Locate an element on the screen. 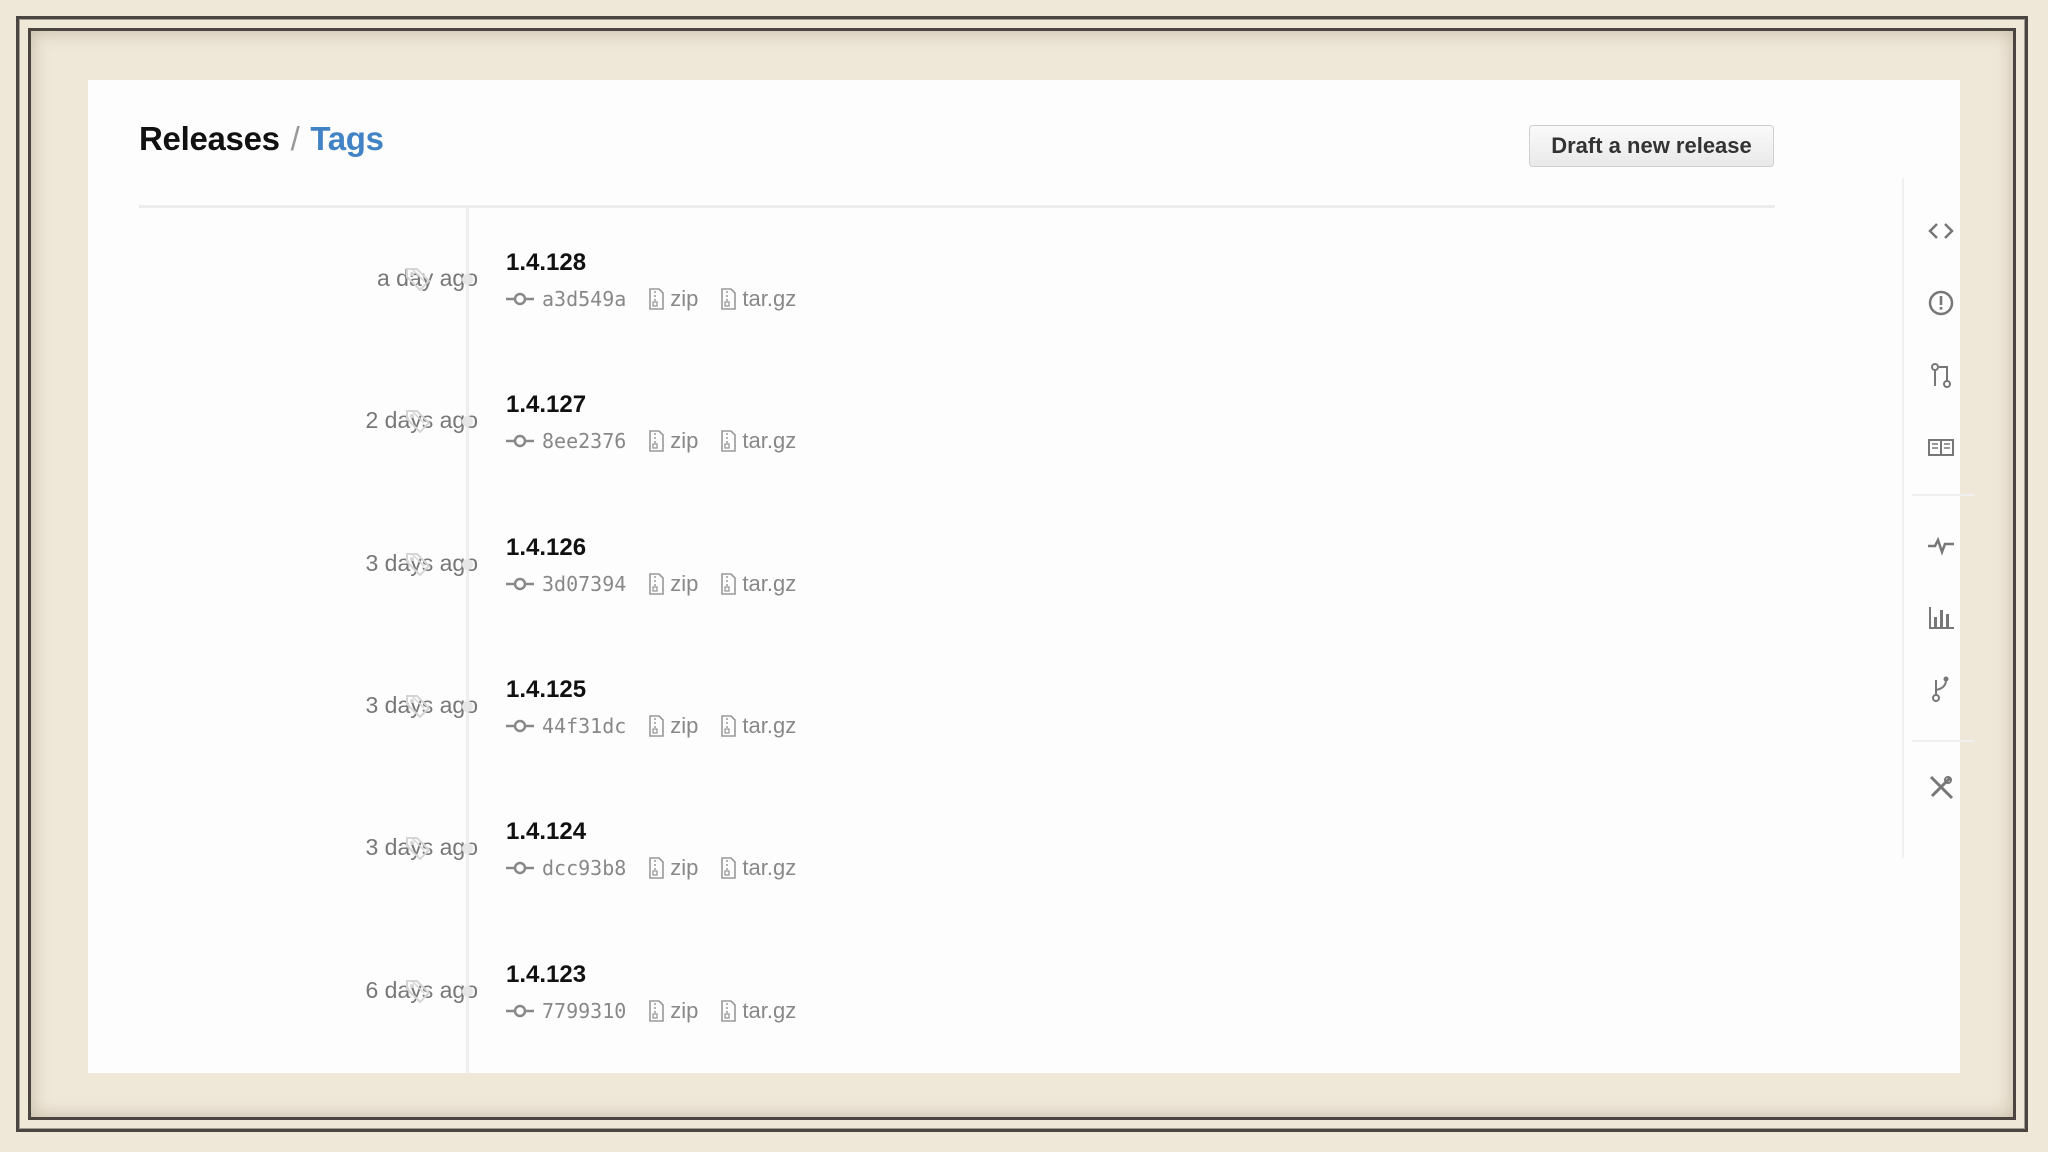 The height and width of the screenshot is (1152, 2048). pull-request-icon is located at coordinates (1941, 375).